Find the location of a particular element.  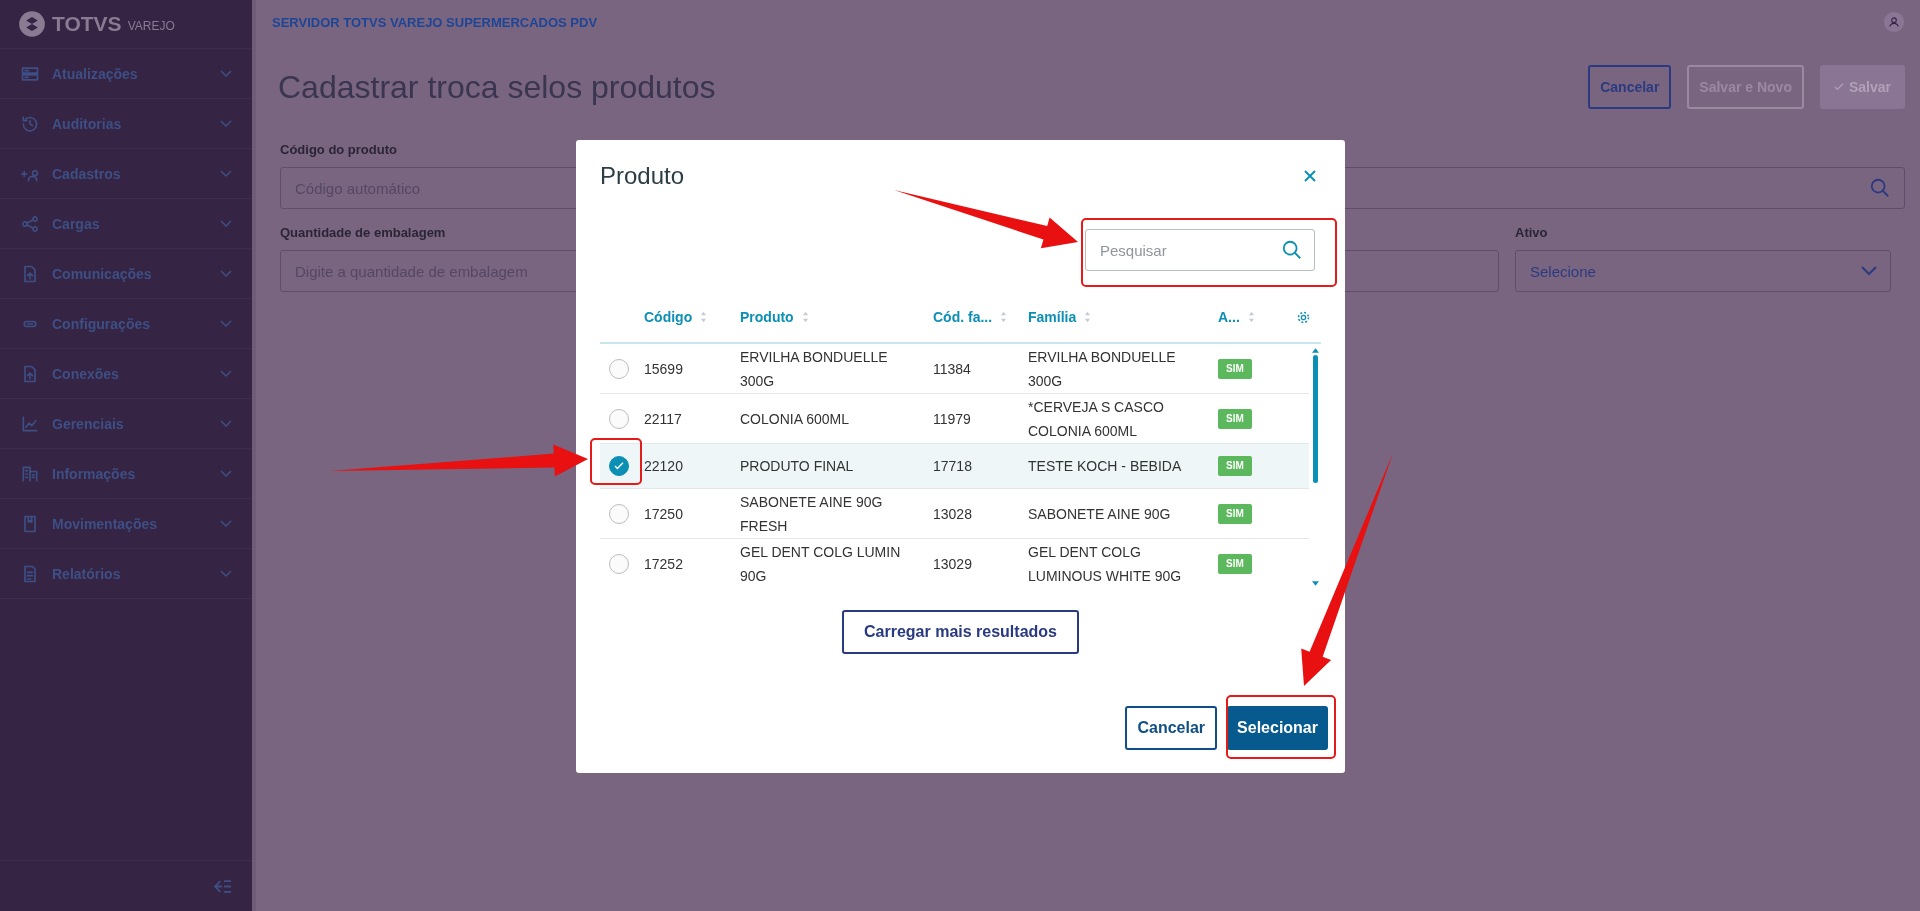

table-cell-text: GEL DENT COLG LUMIN 90G is located at coordinates (821, 564).